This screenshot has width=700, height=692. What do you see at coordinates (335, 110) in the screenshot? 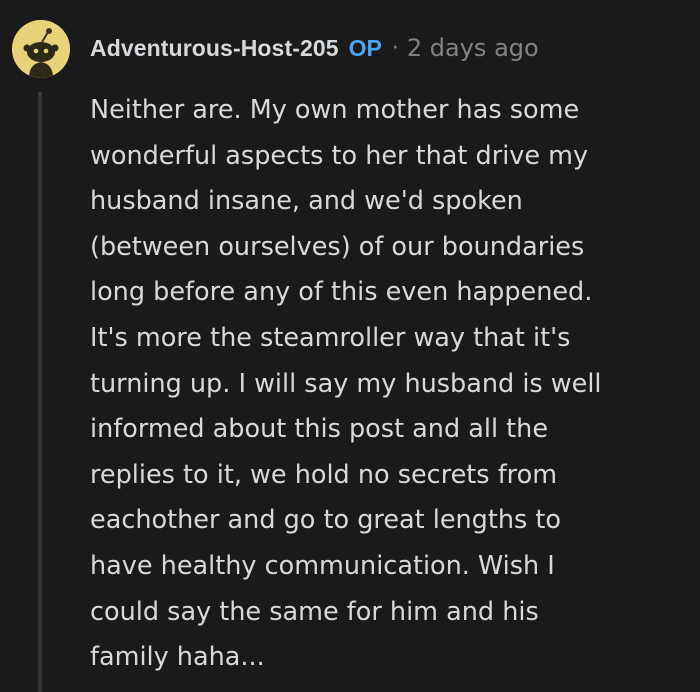
I see `comment-body-line: Neither are. My own mother has some` at bounding box center [335, 110].